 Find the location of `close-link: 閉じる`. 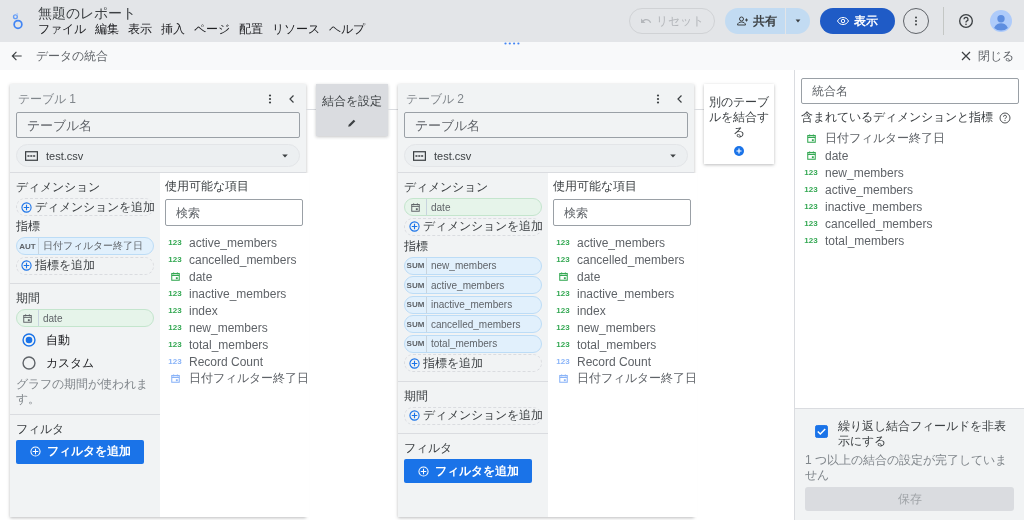

close-link: 閉じる is located at coordinates (996, 56).